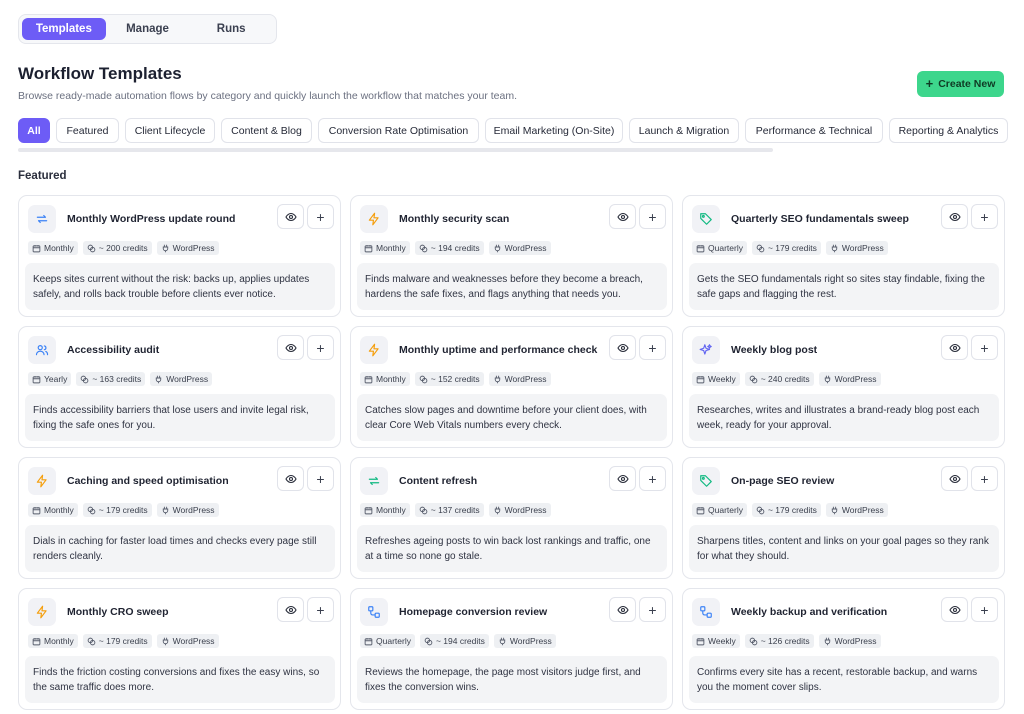  What do you see at coordinates (814, 130) in the screenshot?
I see `filter-performance-technical: Performance & Technical` at bounding box center [814, 130].